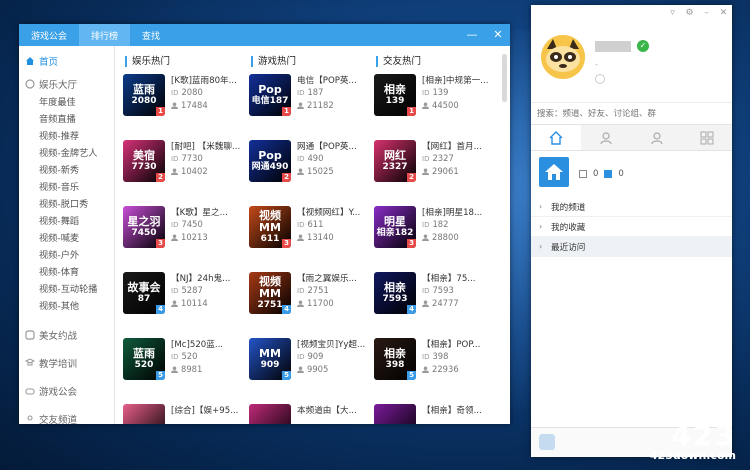 The height and width of the screenshot is (470, 750). Describe the element at coordinates (182, 104) in the screenshot. I see `channel-card: 蓝雨 2080 1 [K歌]蓝雨80年... ID 2080 17484` at that location.